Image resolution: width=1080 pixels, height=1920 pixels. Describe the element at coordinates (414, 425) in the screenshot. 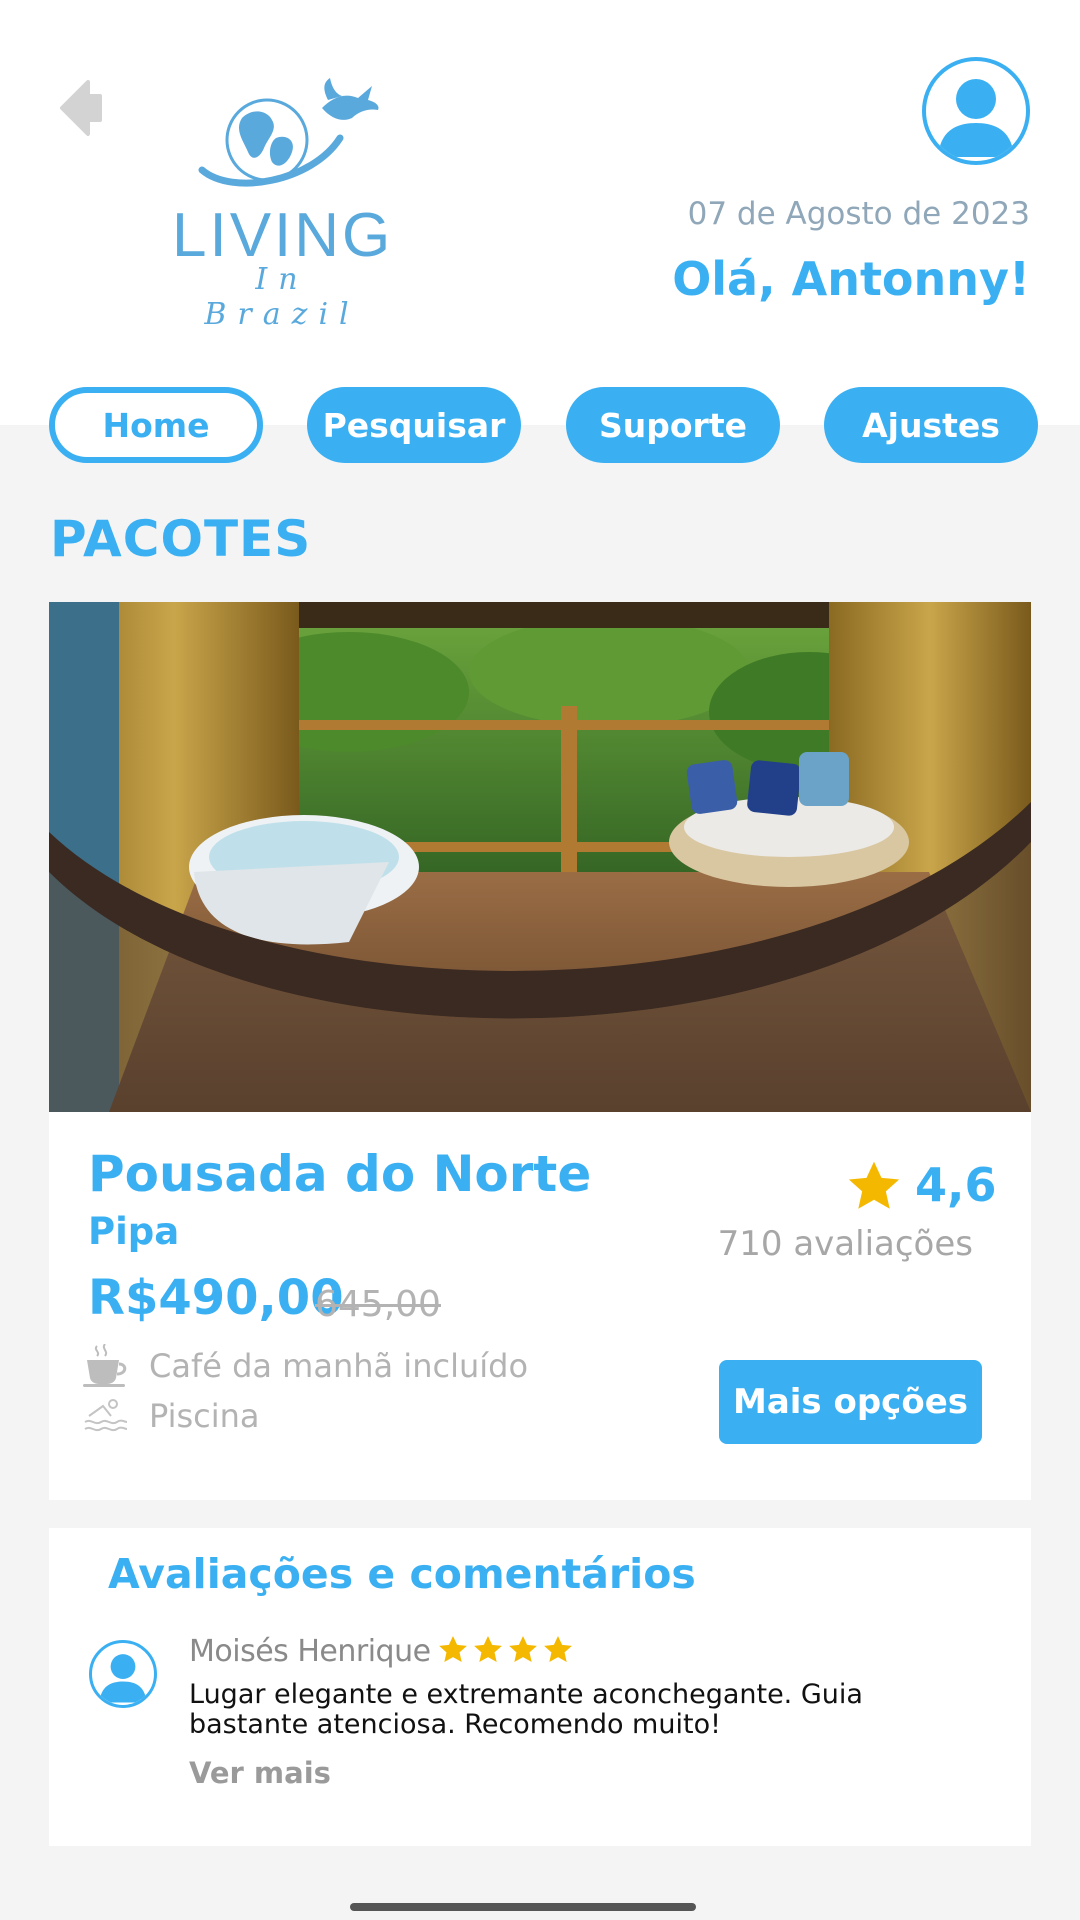

I see `tab-pesquisar: Pesquisar` at that location.